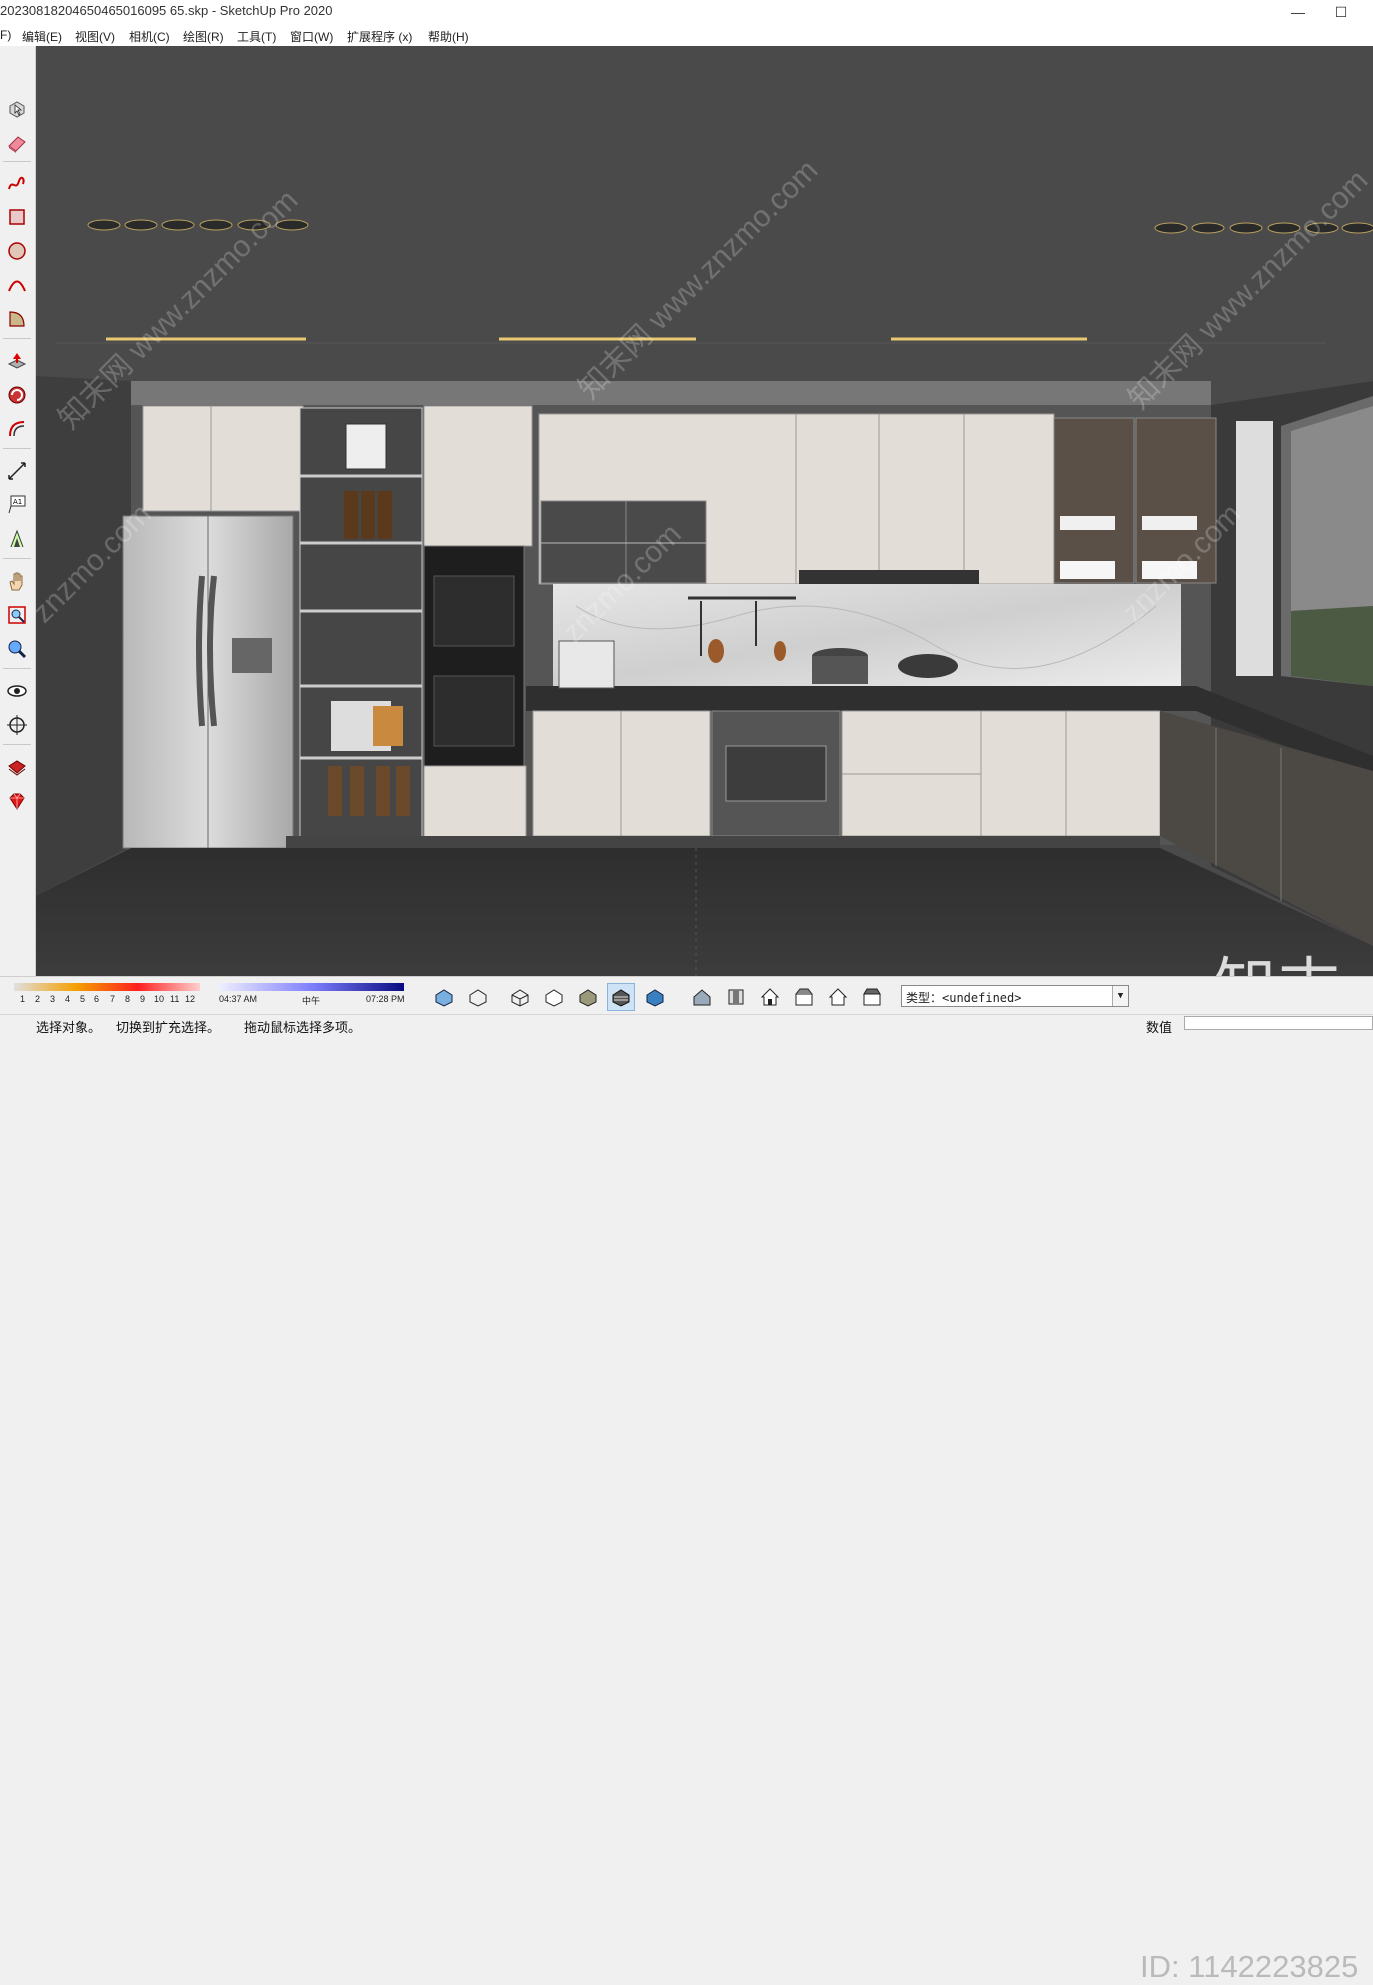 This screenshot has height=1985, width=1373. Describe the element at coordinates (964, 998) in the screenshot. I see `style-type-value: 类型：<undefined>` at that location.